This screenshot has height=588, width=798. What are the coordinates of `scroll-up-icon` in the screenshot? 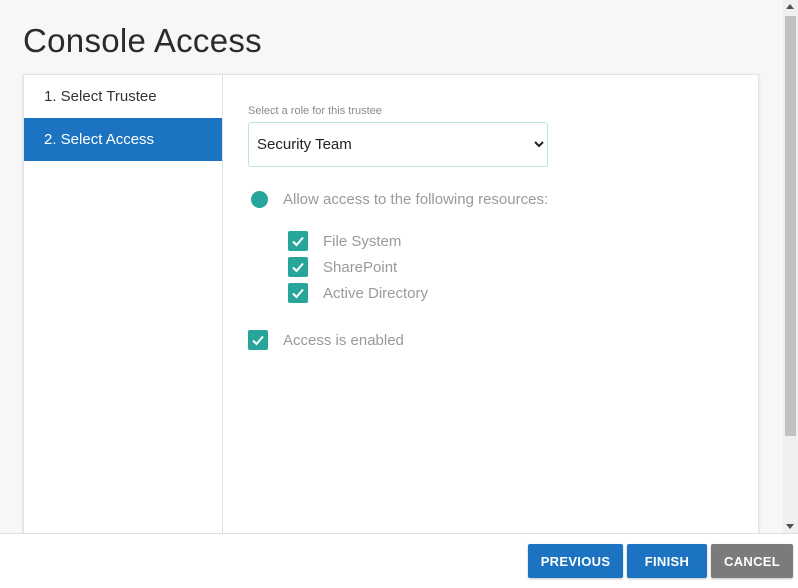 It's located at (790, 6).